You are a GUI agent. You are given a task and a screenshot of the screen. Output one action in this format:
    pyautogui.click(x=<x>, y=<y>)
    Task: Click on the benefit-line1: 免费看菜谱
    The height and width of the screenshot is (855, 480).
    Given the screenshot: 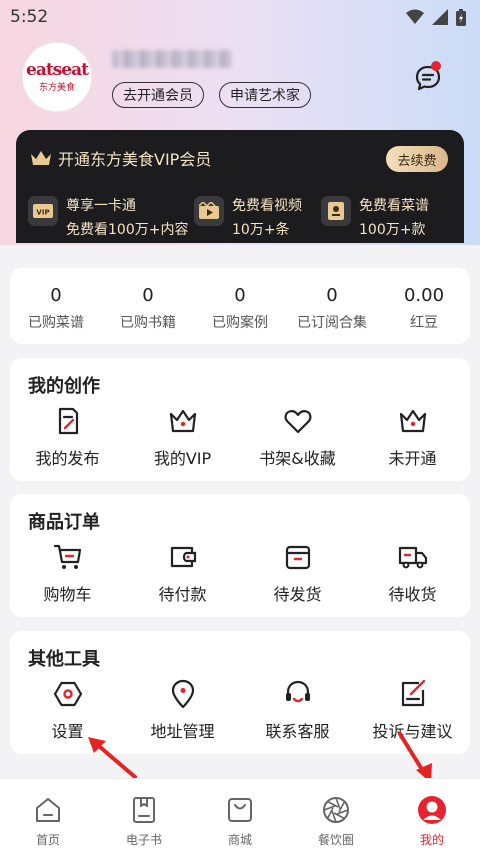 What is the action you would take?
    pyautogui.click(x=394, y=206)
    